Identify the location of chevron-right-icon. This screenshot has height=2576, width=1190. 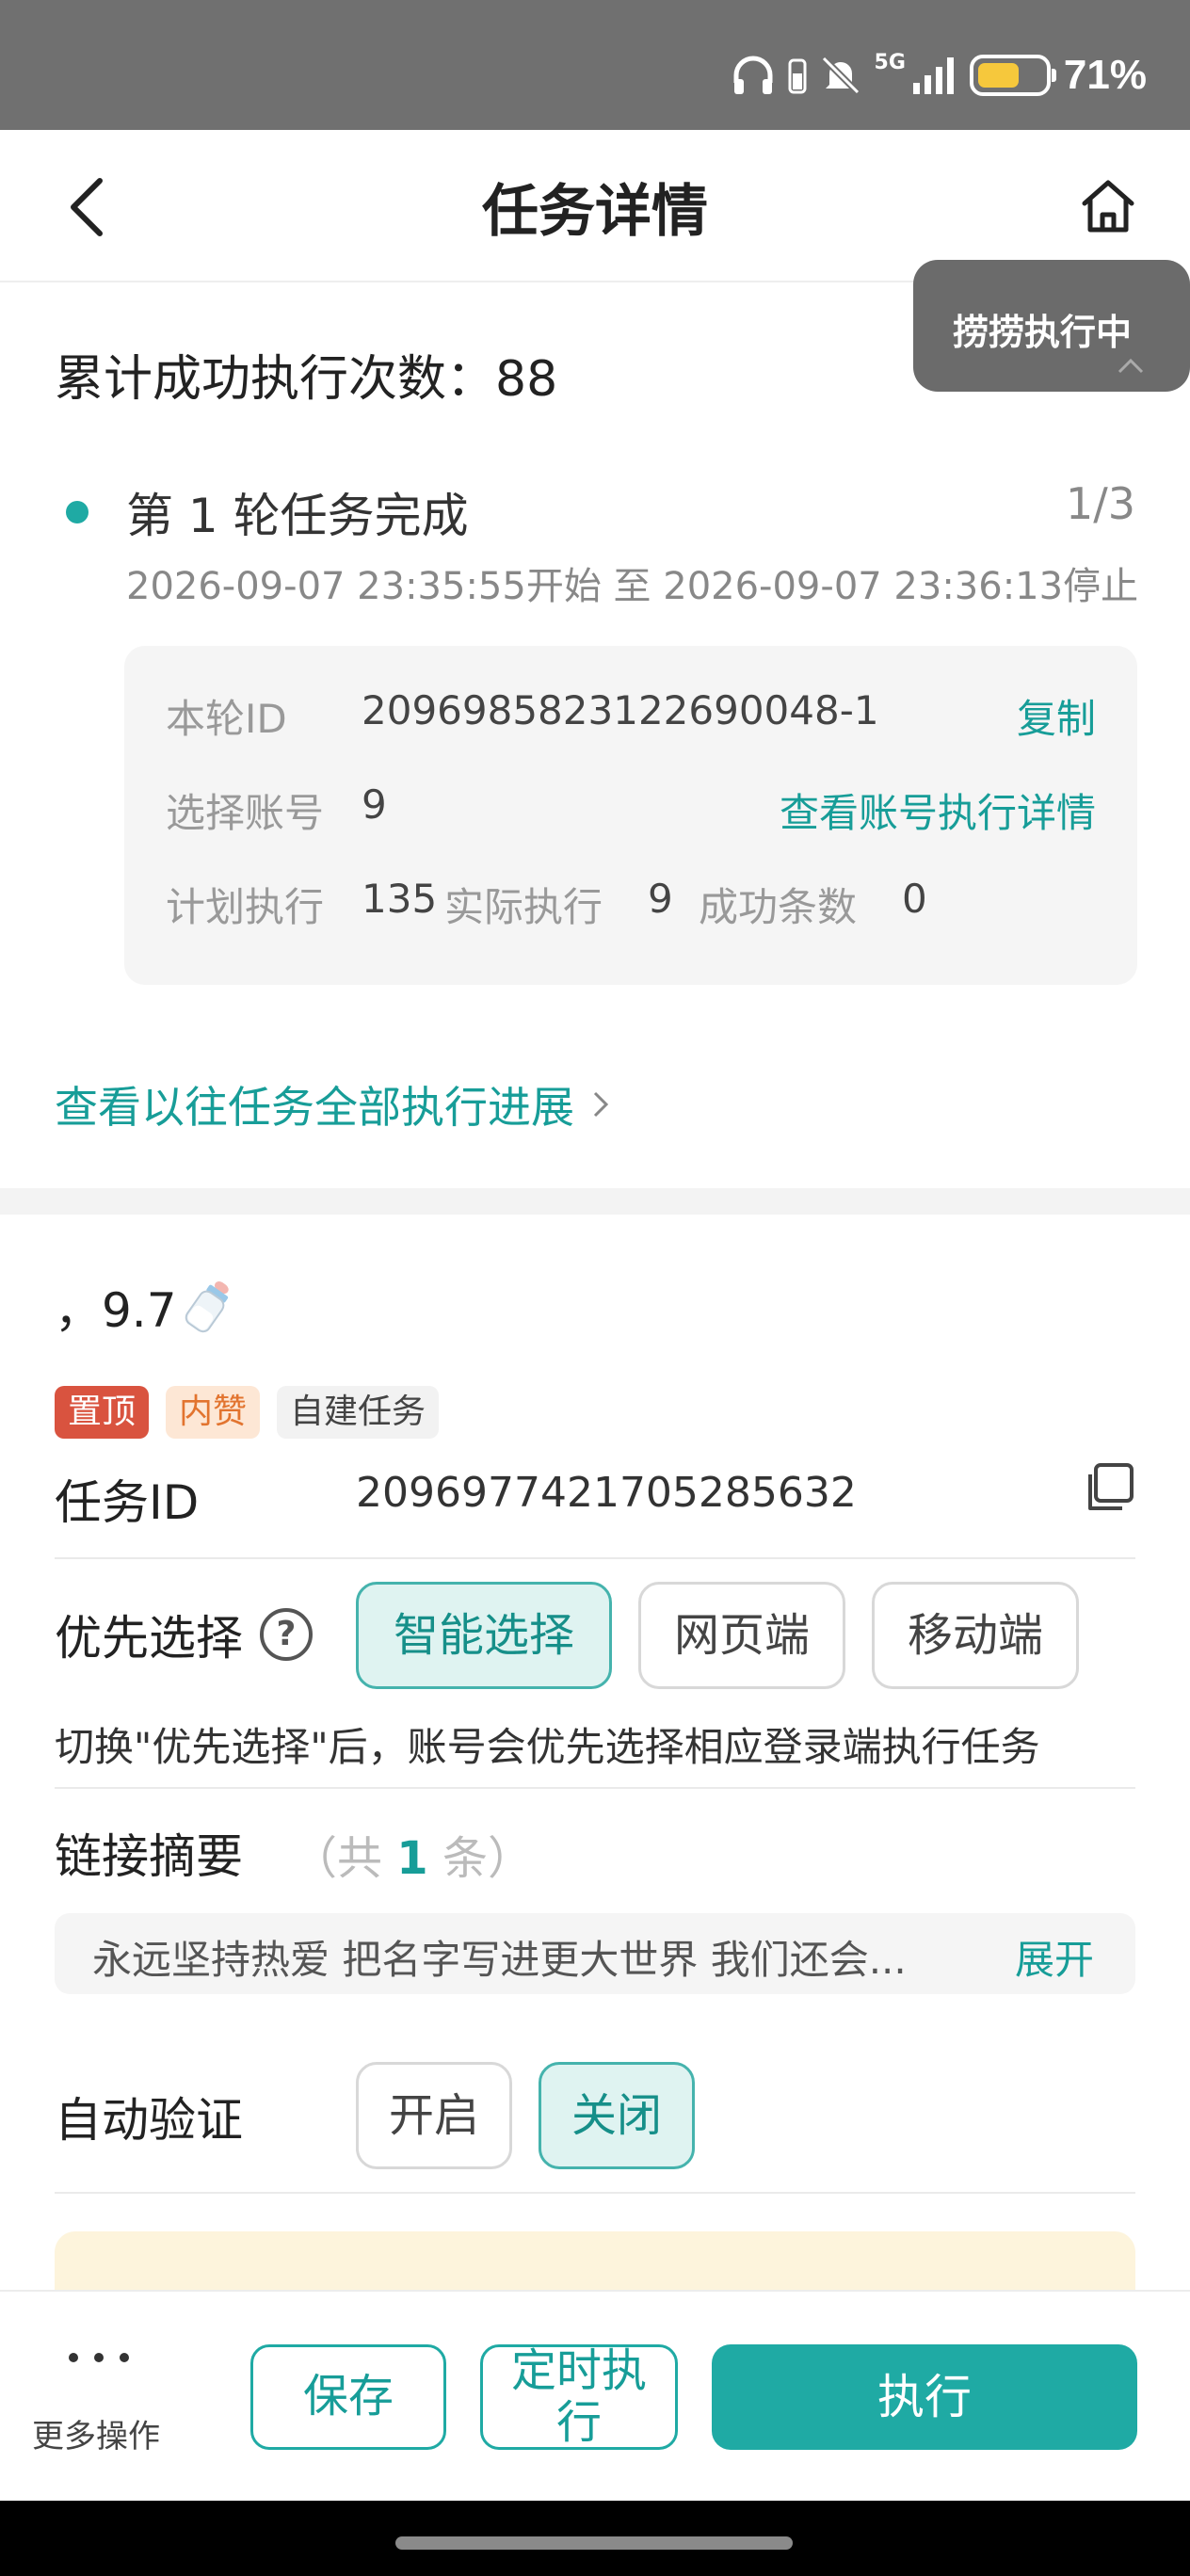
(601, 1104).